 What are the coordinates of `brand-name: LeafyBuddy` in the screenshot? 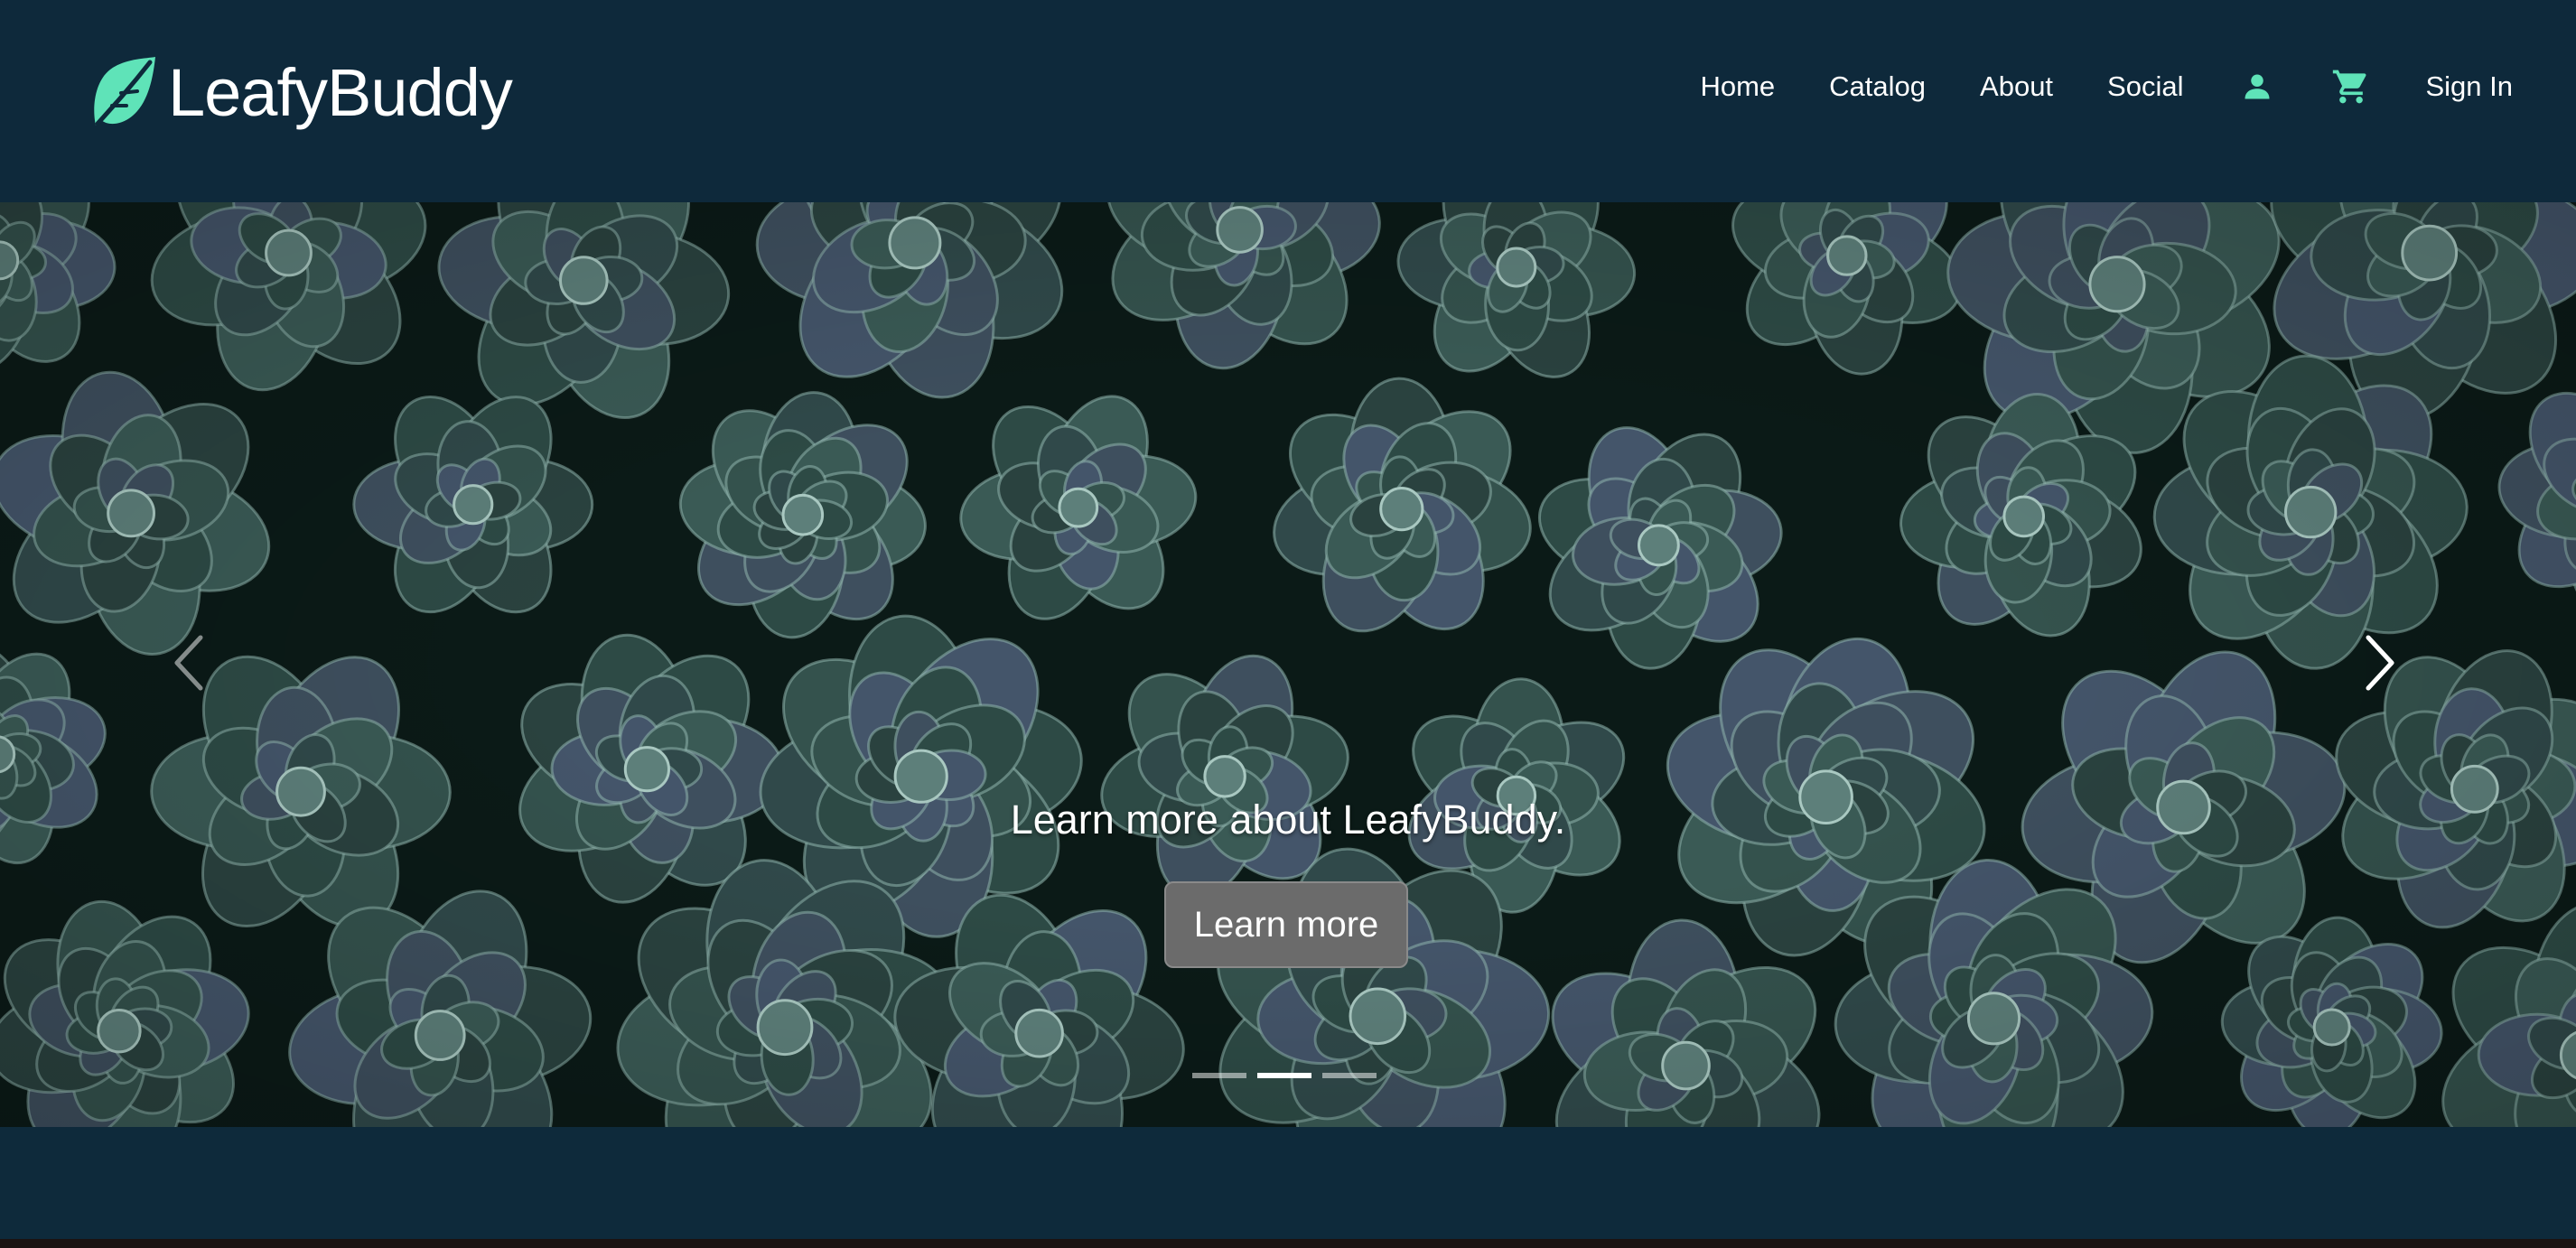 It's located at (340, 92).